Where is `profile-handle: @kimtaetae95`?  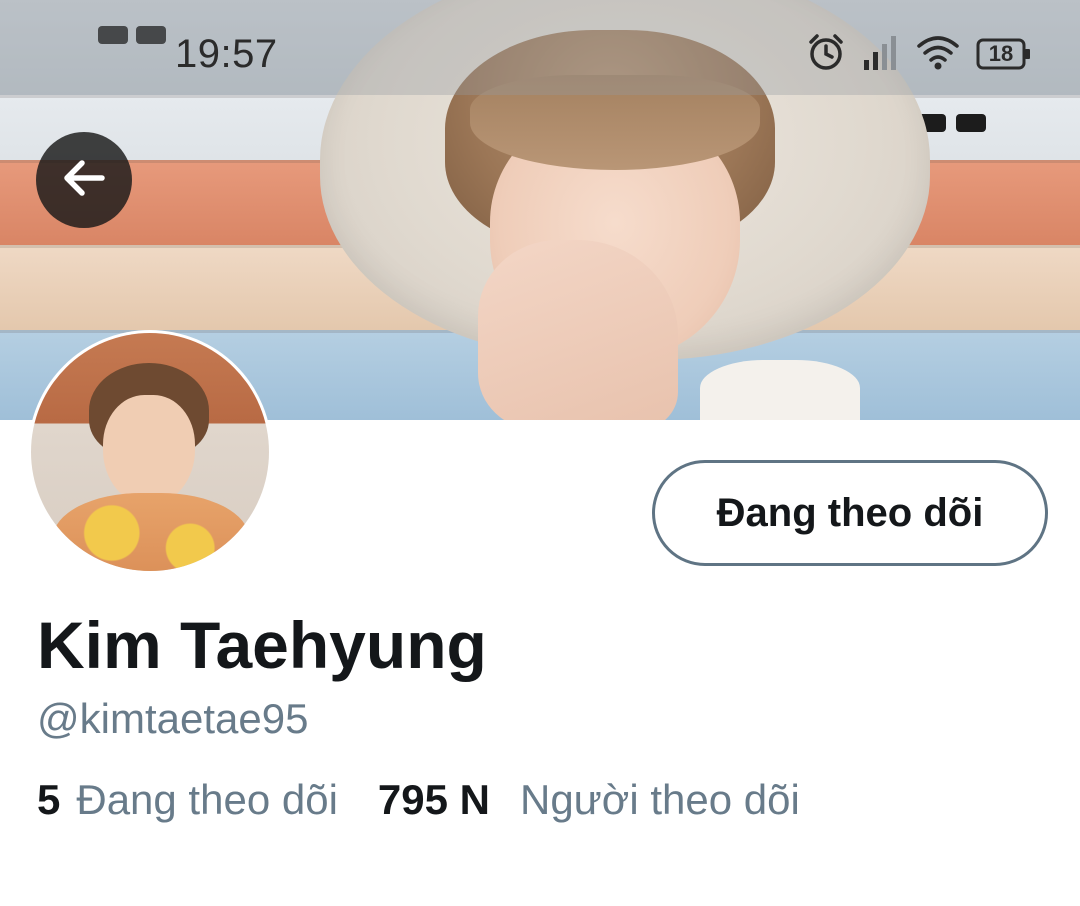
profile-handle: @kimtaetae95 is located at coordinates (173, 718).